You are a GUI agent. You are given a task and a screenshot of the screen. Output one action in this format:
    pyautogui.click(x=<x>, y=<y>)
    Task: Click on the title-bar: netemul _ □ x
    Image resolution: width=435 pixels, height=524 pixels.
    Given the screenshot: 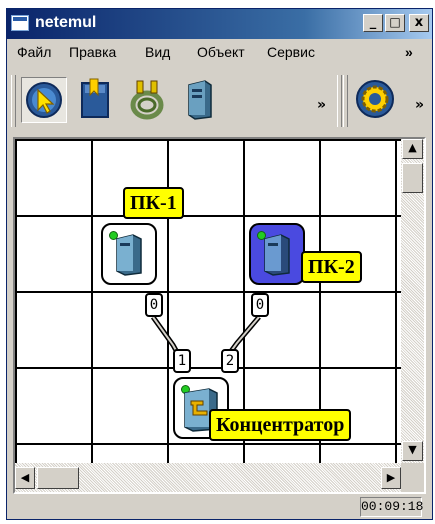 What is the action you would take?
    pyautogui.click(x=219, y=24)
    